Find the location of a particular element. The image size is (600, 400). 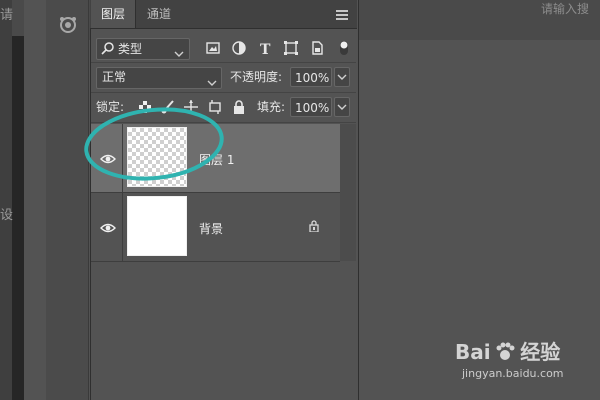

opacity-label: 不透明度: is located at coordinates (256, 77).